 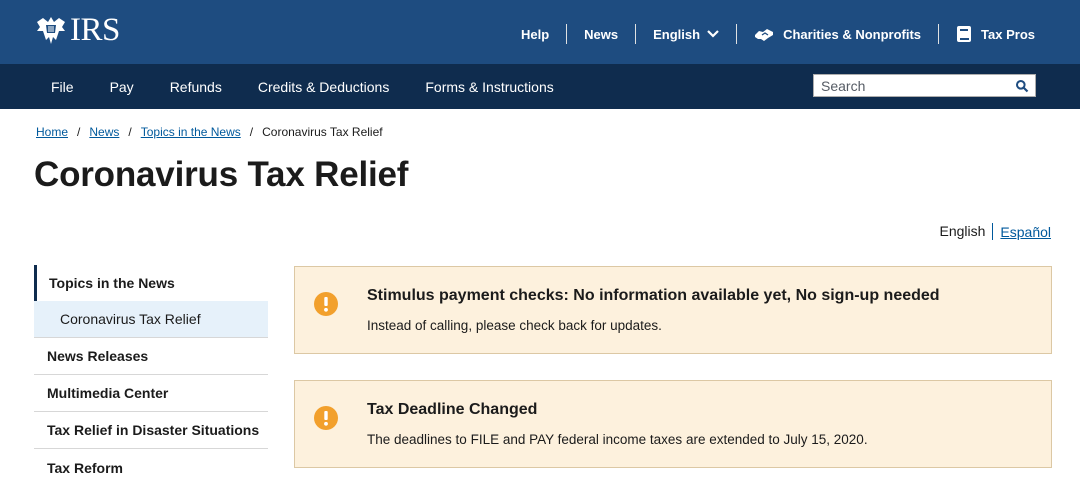 I want to click on tax-pros-label: Tax Pros, so click(x=1008, y=34).